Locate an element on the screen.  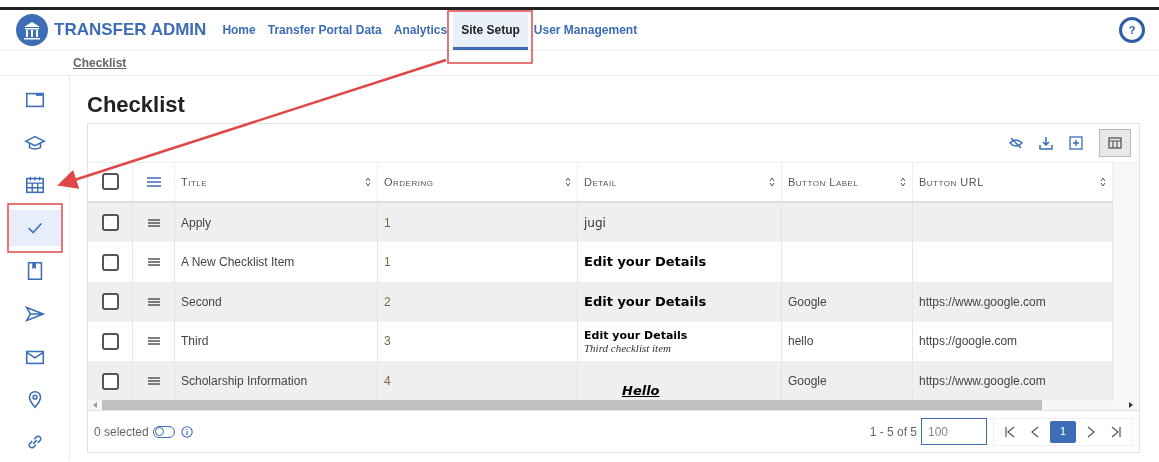
first-page-icon is located at coordinates (1010, 431).